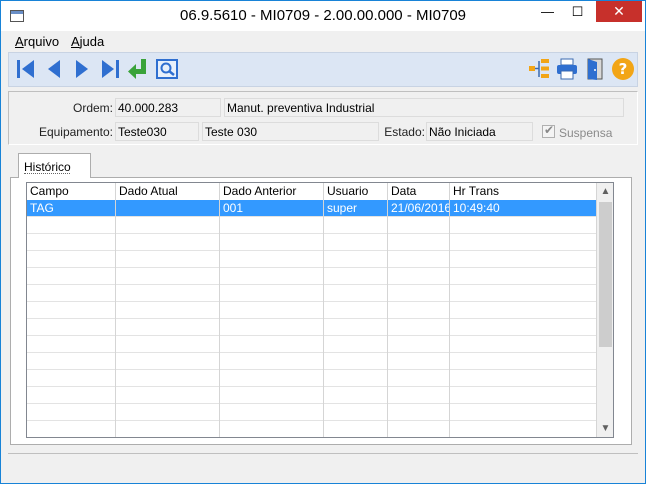 The height and width of the screenshot is (484, 646). Describe the element at coordinates (567, 69) in the screenshot. I see `print-icon` at that location.